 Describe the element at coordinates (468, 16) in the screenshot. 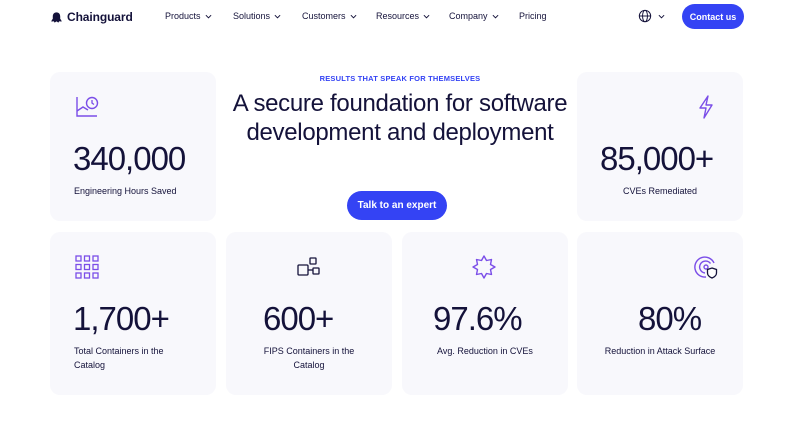

I see `nav-company-label: Company` at that location.